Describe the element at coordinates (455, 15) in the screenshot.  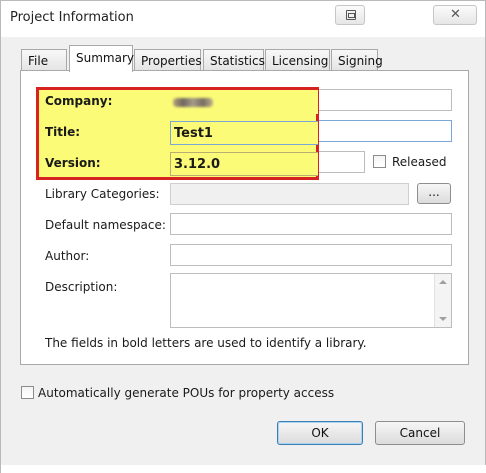
I see `close-icon: ✕` at that location.